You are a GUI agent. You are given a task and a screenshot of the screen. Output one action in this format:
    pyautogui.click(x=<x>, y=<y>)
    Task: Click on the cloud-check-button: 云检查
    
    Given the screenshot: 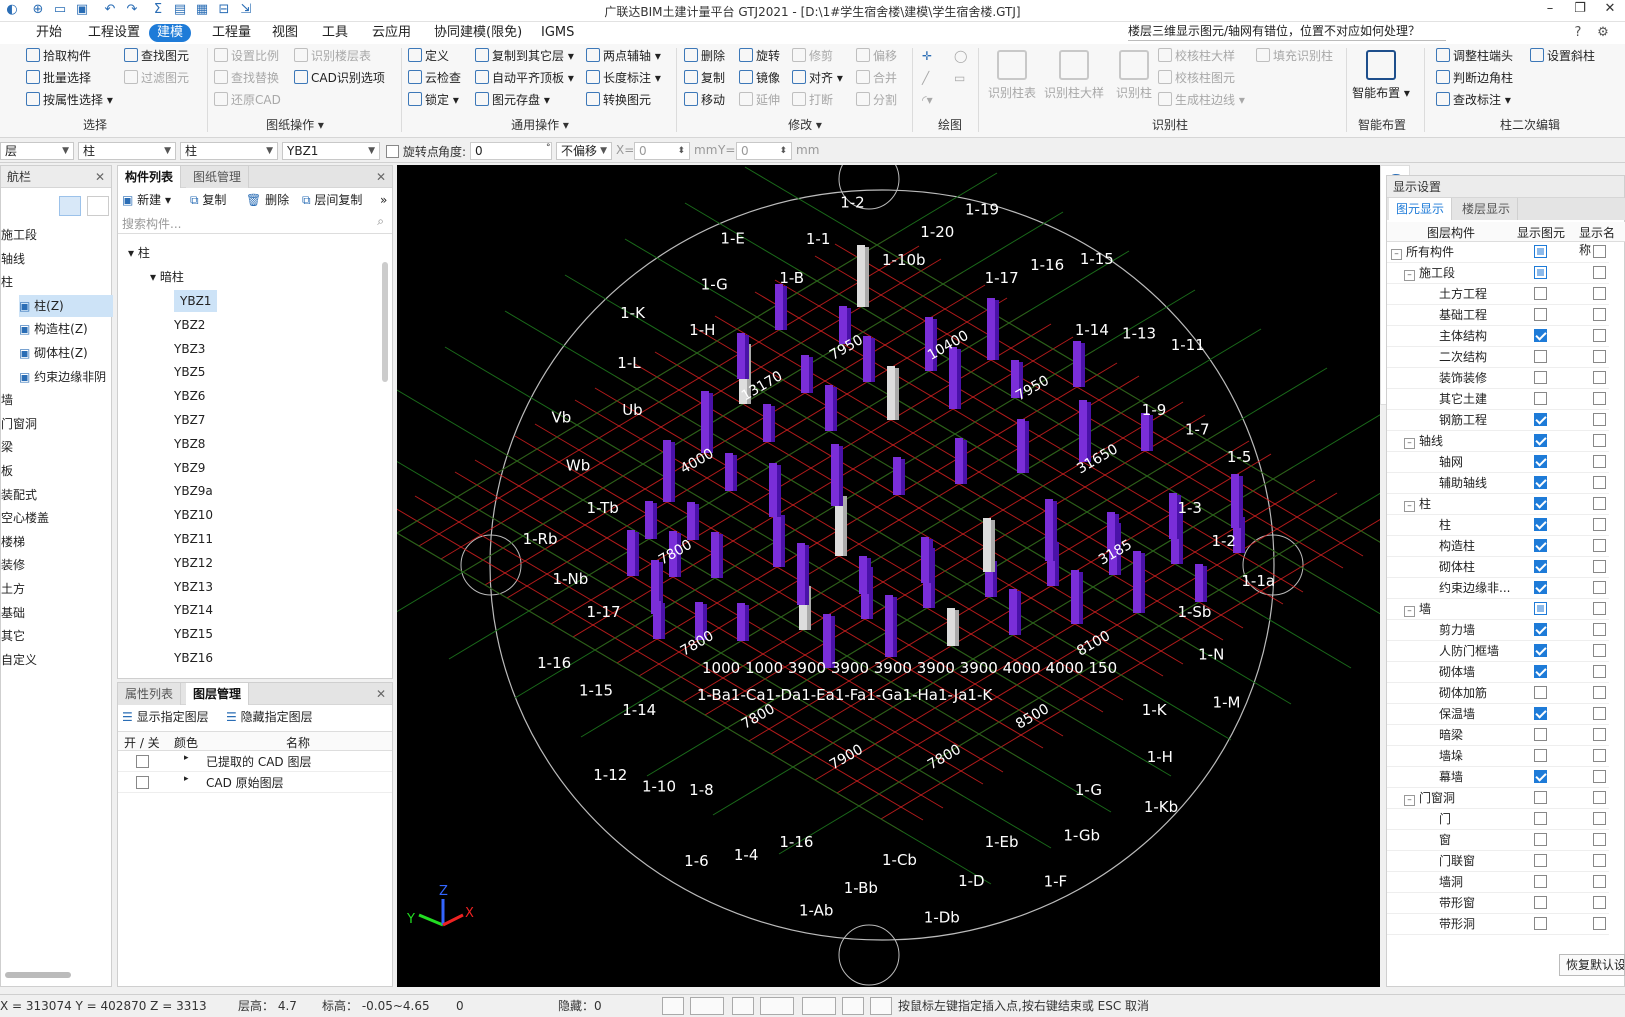 What is the action you would take?
    pyautogui.click(x=434, y=78)
    